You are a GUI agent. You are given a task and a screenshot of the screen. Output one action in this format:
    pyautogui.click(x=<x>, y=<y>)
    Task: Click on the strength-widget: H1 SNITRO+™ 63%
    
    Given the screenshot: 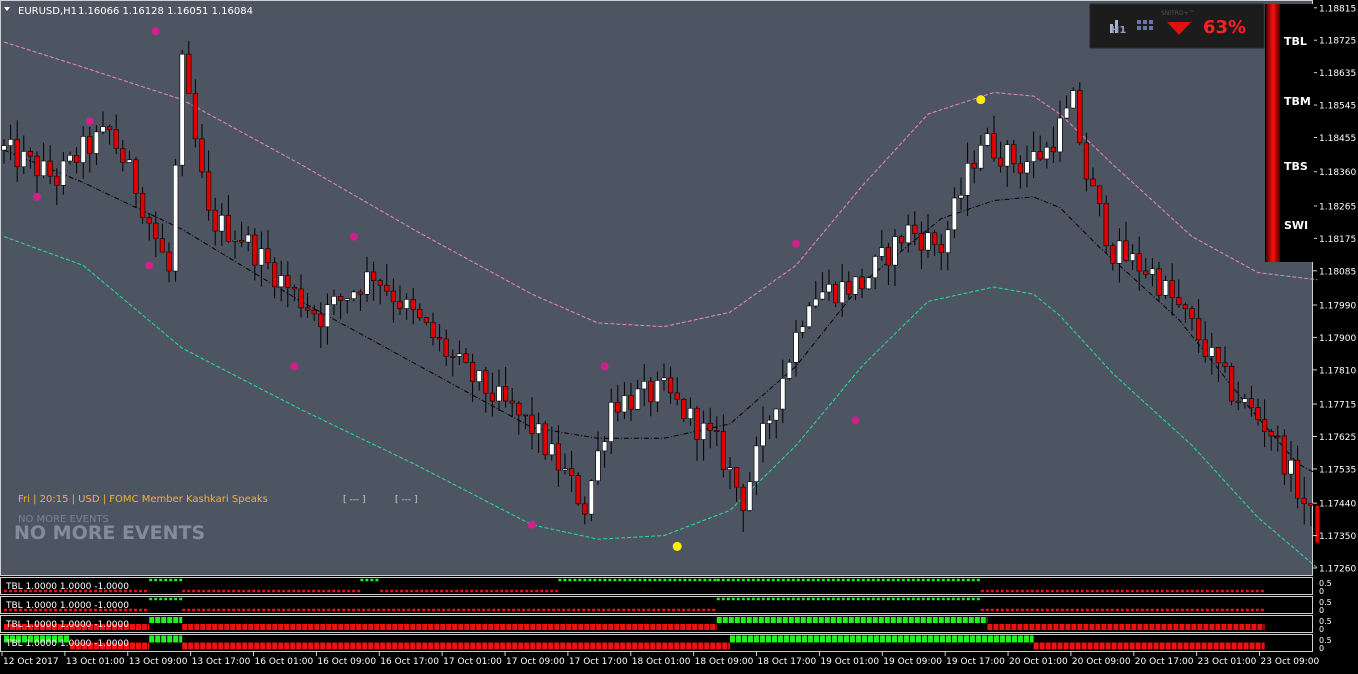 What is the action you would take?
    pyautogui.click(x=1177, y=26)
    